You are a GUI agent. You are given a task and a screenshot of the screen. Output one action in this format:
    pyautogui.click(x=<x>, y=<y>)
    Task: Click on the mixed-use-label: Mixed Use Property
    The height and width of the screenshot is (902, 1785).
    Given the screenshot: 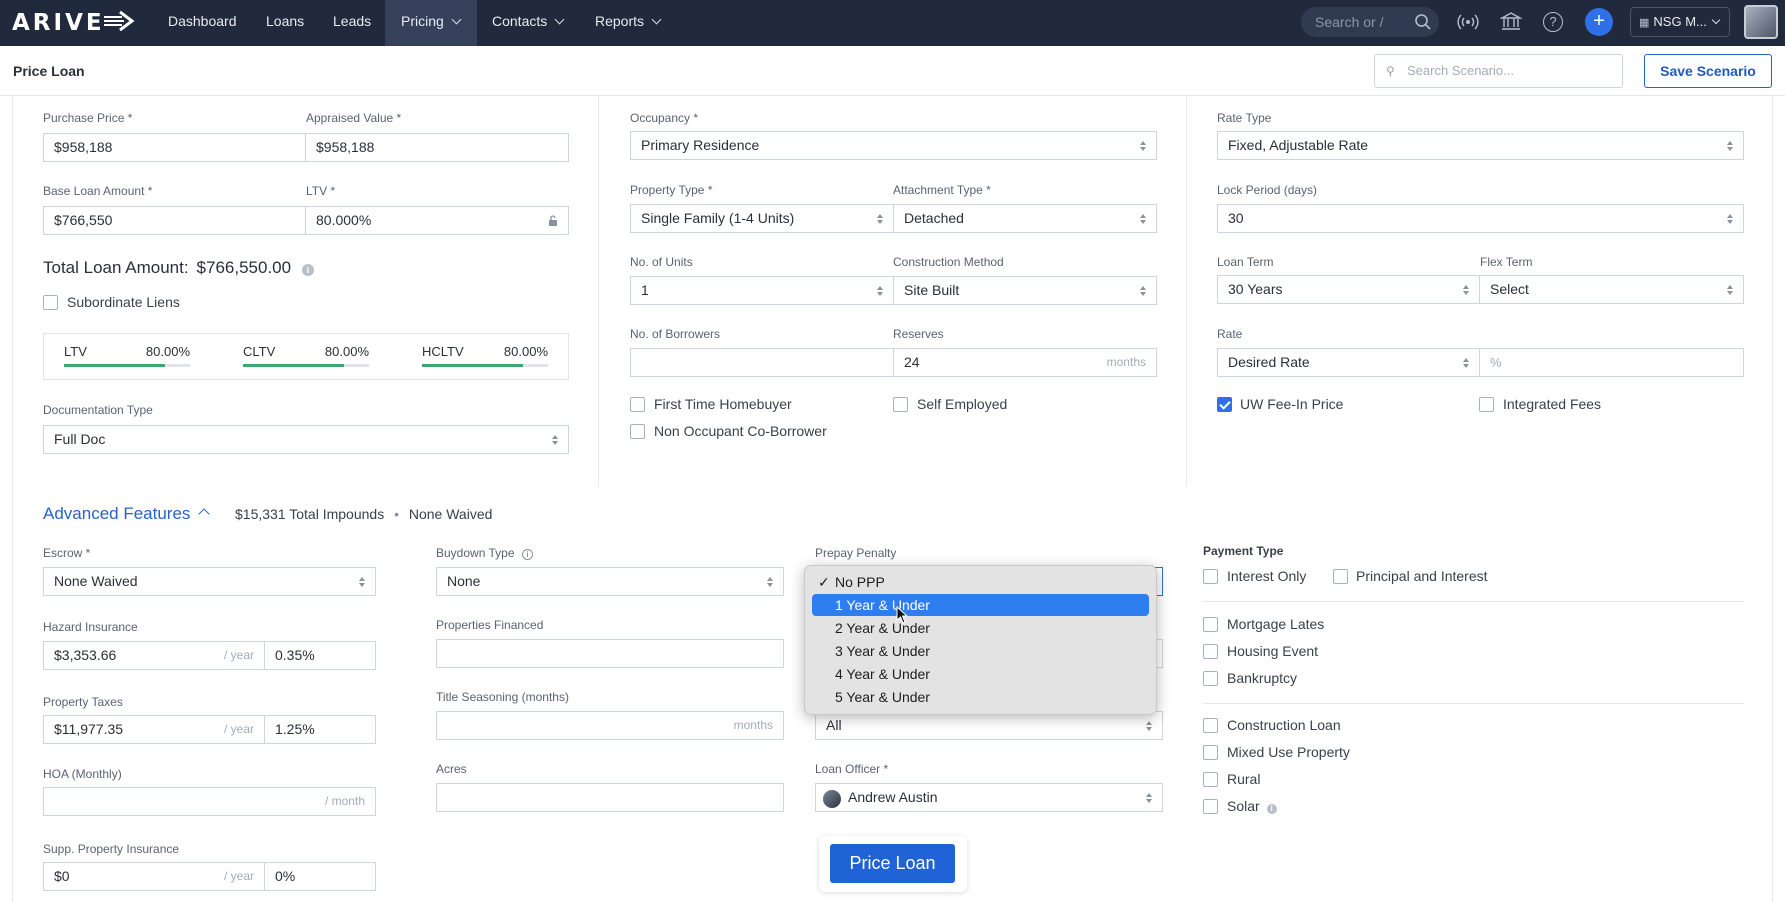 What is the action you would take?
    pyautogui.click(x=1288, y=752)
    